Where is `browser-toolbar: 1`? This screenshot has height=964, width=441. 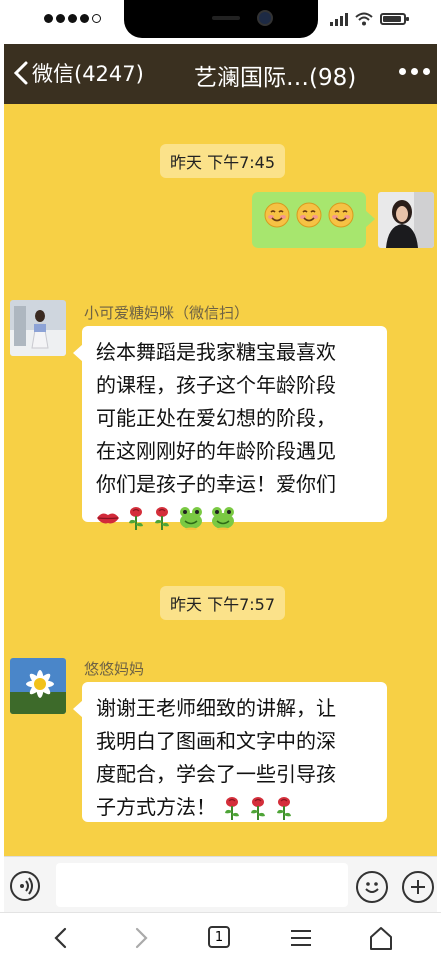
browser-toolbar: 1 is located at coordinates (220, 938).